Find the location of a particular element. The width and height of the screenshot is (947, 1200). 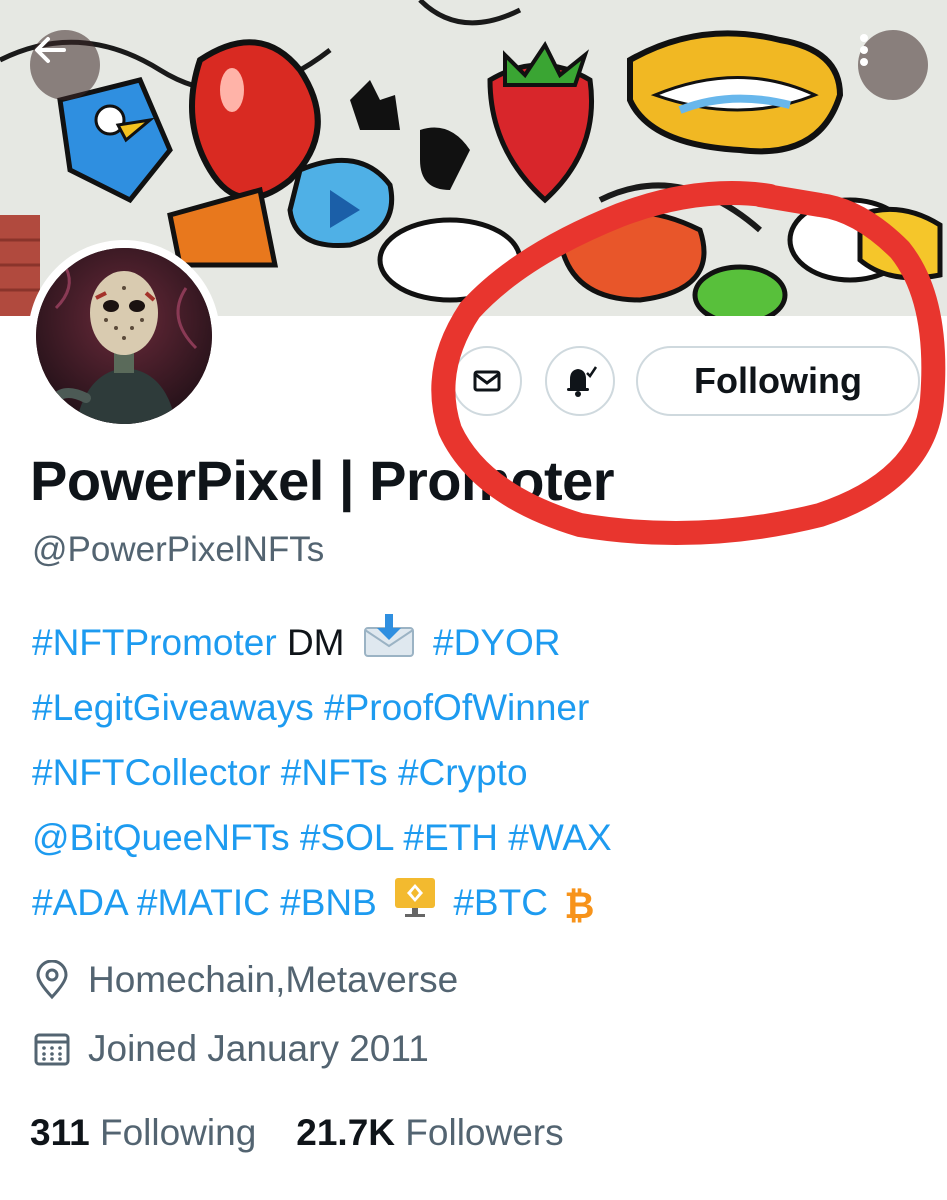

hashtag-link: #DYOR is located at coordinates (496, 642).